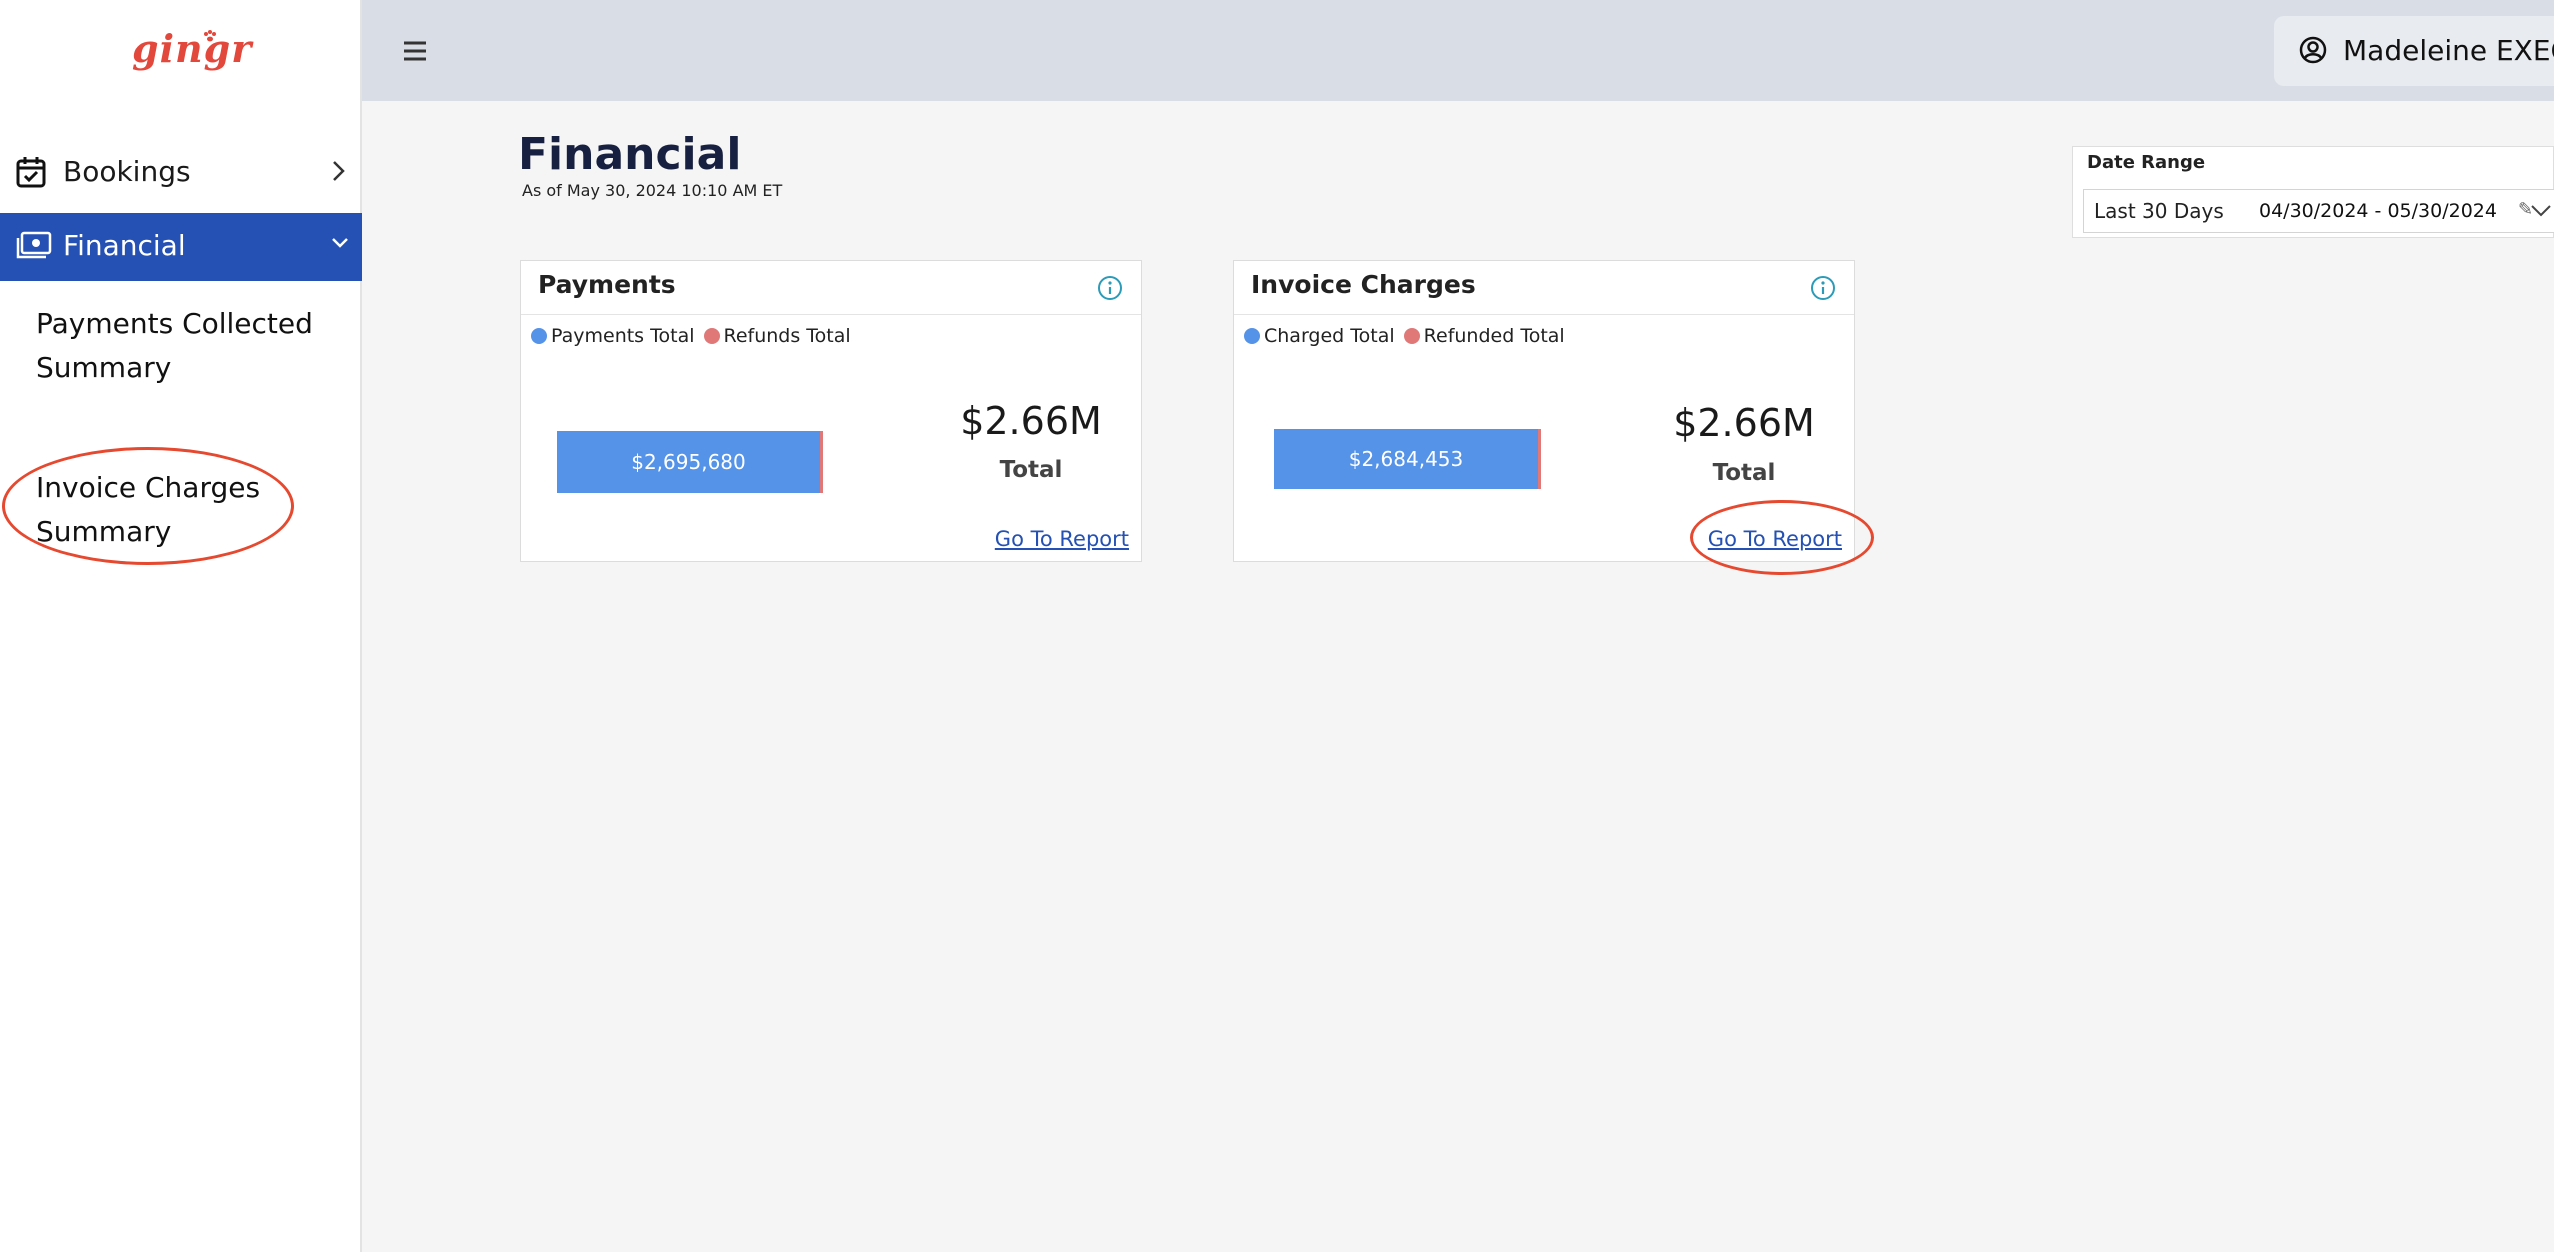 This screenshot has width=2554, height=1252. Describe the element at coordinates (338, 171) in the screenshot. I see `chevron-right-icon` at that location.